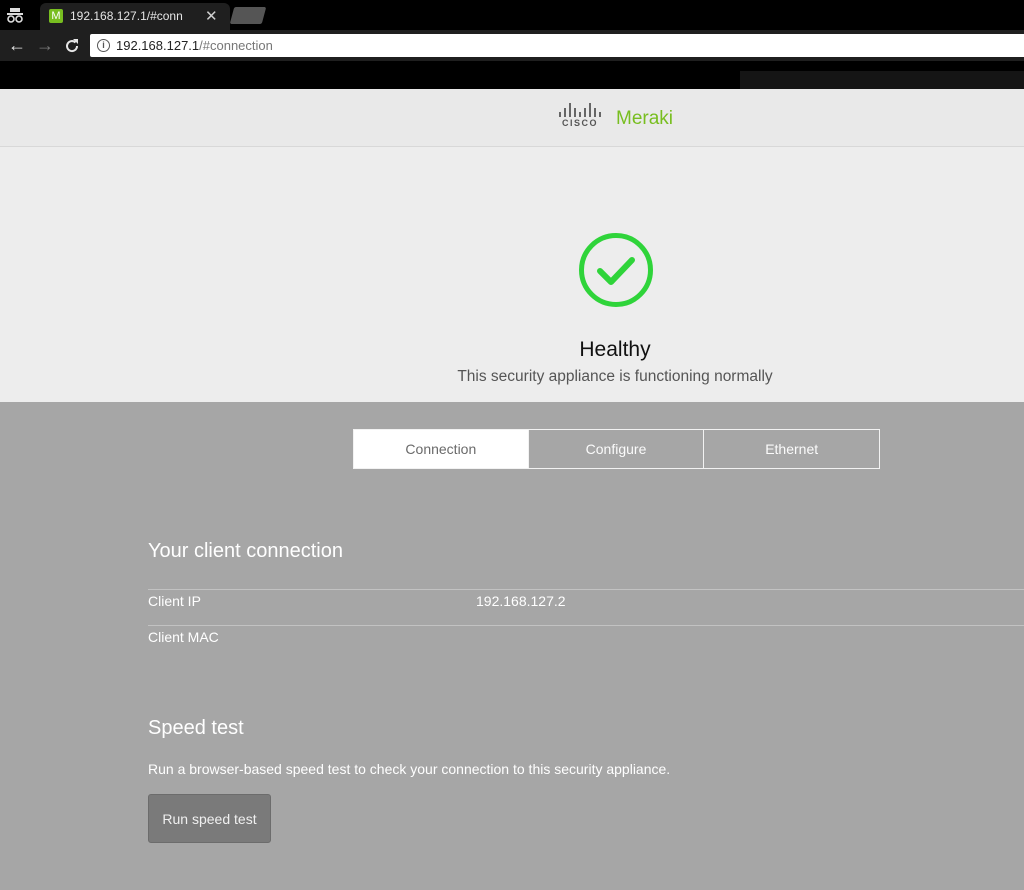 Image resolution: width=1024 pixels, height=890 pixels. What do you see at coordinates (174, 601) in the screenshot?
I see `client-ip-label: Client IP` at bounding box center [174, 601].